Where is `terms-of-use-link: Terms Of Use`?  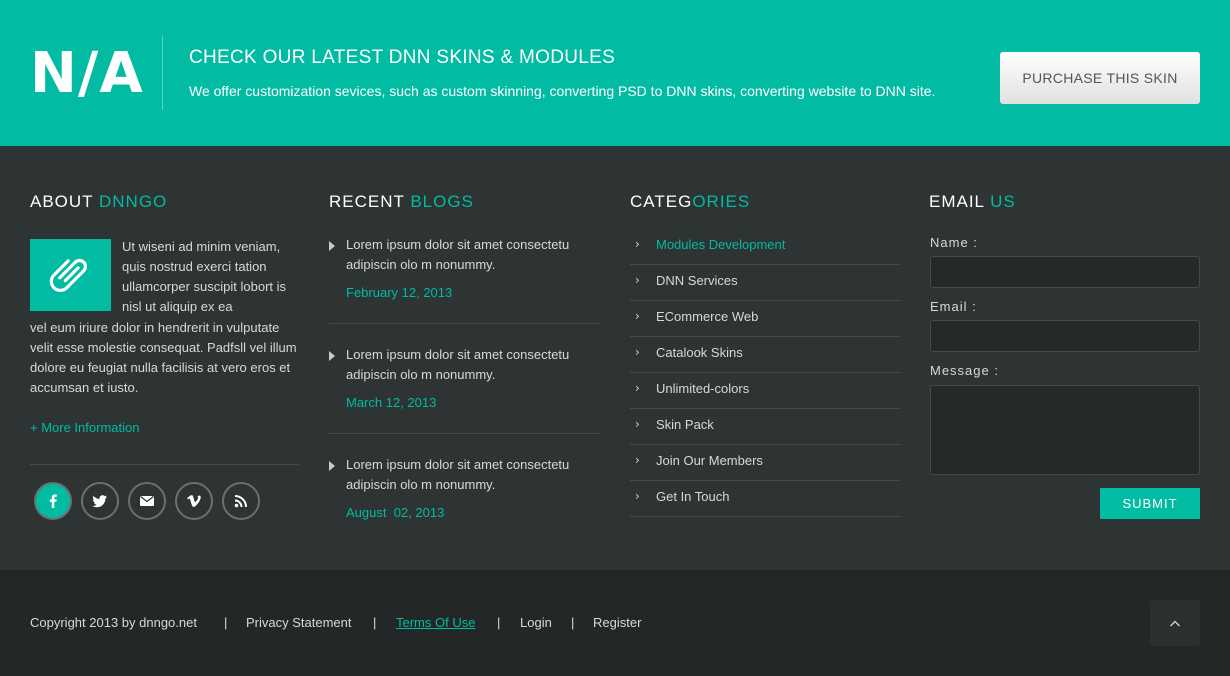
terms-of-use-link: Terms Of Use is located at coordinates (435, 622).